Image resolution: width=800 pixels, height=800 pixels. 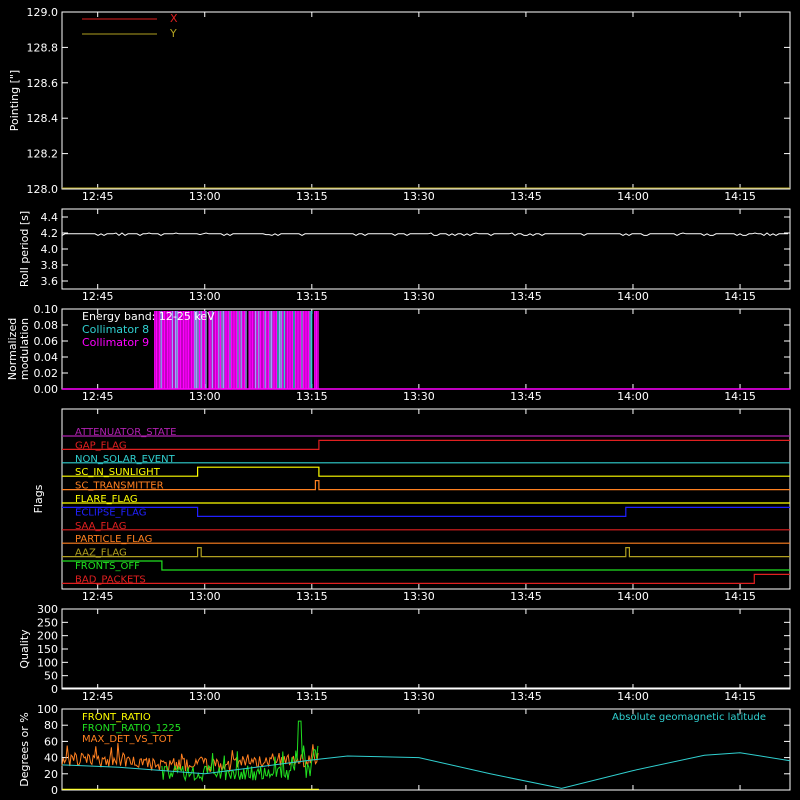 What do you see at coordinates (110, 512) in the screenshot?
I see `flag-label: ECLIPSE_FLAG` at bounding box center [110, 512].